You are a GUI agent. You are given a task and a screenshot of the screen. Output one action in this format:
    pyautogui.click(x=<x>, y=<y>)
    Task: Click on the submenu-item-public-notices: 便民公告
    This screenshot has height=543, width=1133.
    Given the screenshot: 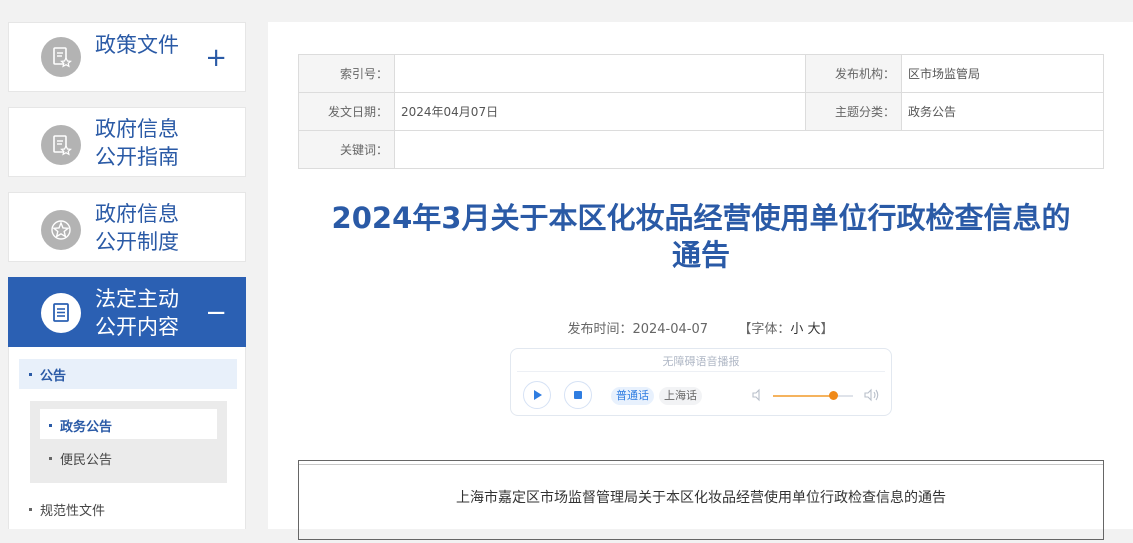 What is the action you would take?
    pyautogui.click(x=80, y=458)
    